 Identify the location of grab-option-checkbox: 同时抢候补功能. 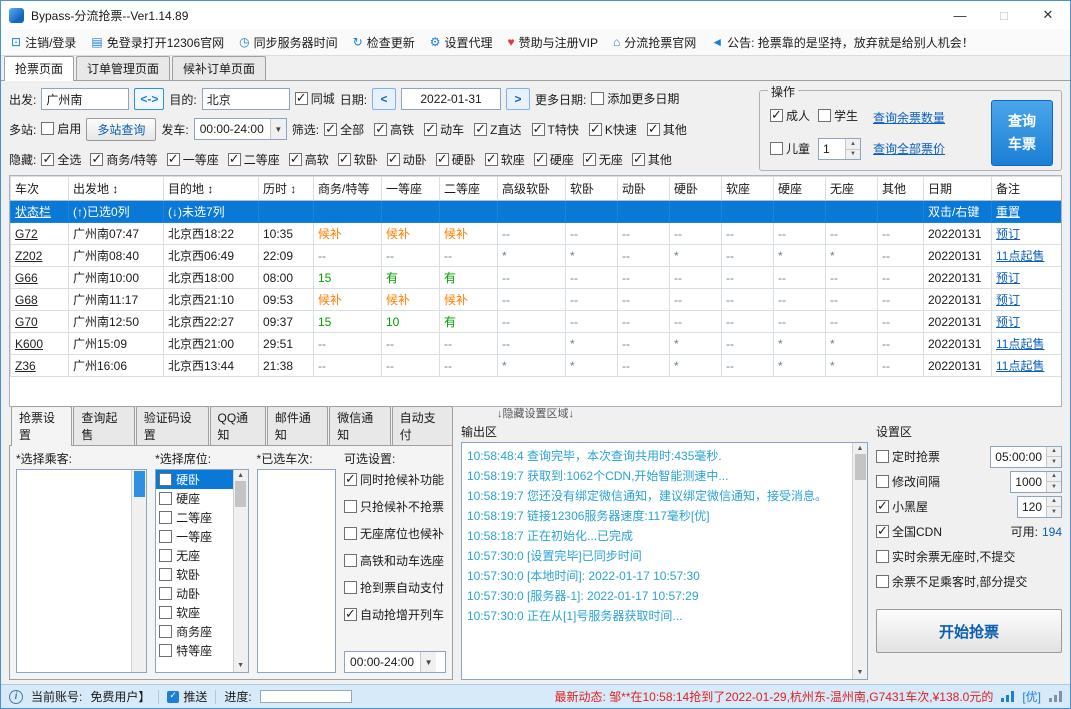
(395, 479).